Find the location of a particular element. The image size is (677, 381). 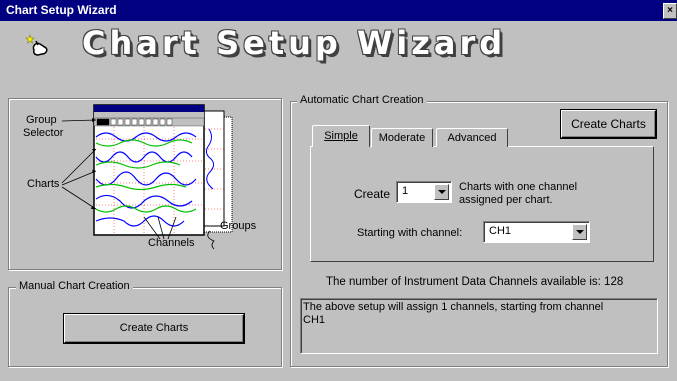

starting-channel-value: CH1 is located at coordinates (500, 231).